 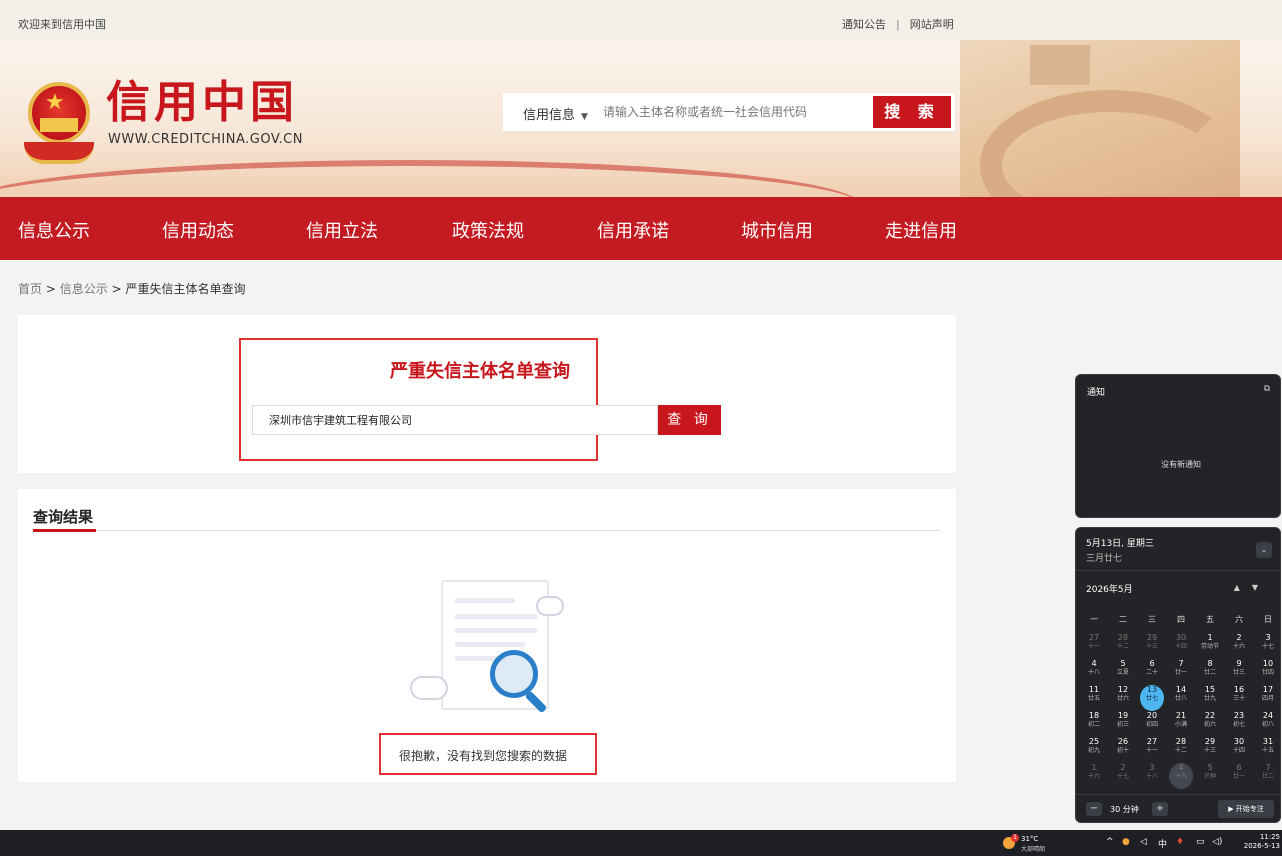 I want to click on calendar-day: 6 廿一, so click(x=1239, y=776).